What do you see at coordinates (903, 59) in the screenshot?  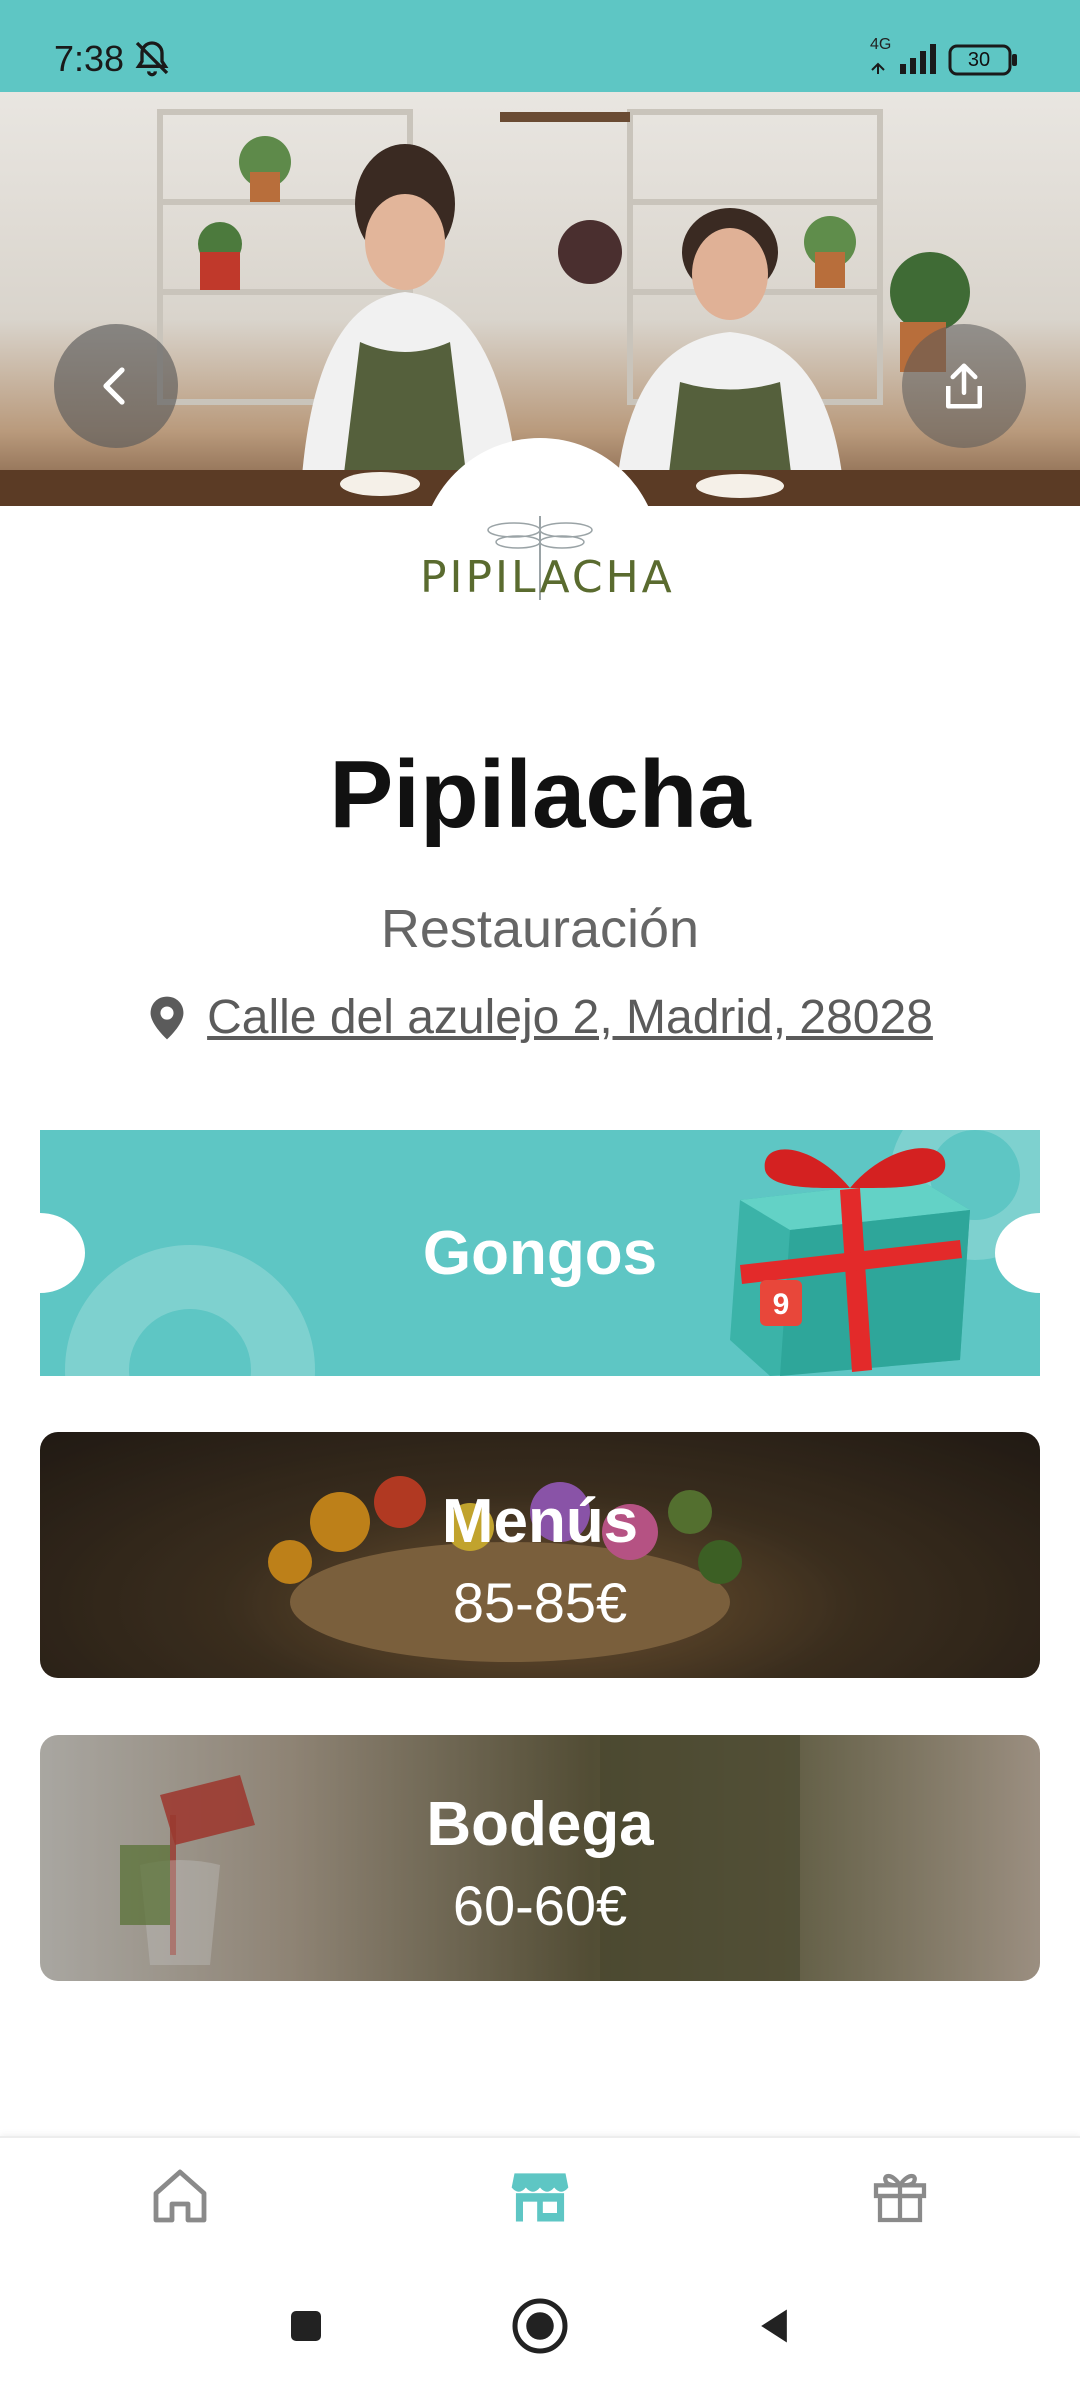 I see `signal-icon` at bounding box center [903, 59].